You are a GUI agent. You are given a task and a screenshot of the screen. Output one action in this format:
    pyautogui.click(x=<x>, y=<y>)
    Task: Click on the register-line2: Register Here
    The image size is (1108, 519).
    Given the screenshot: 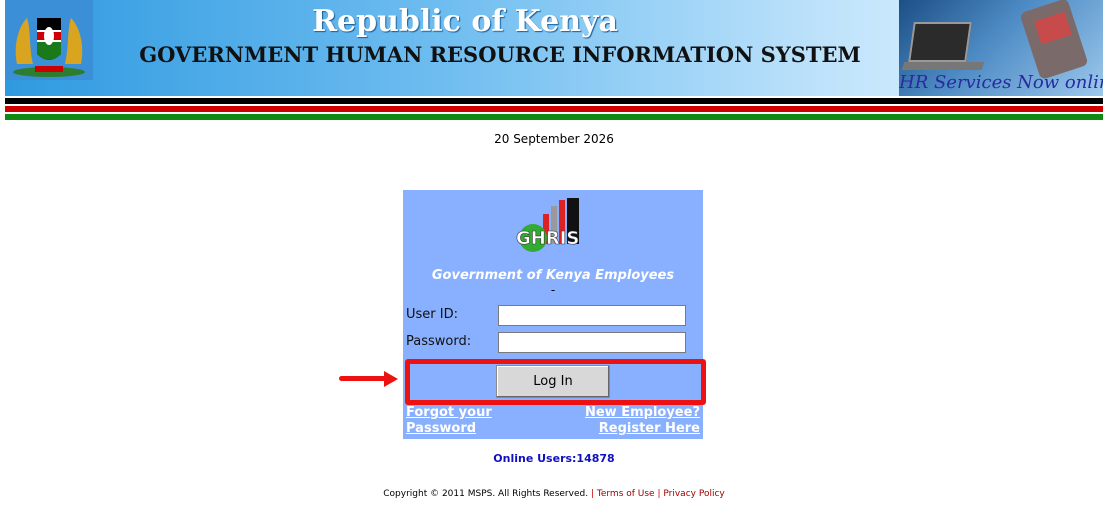 What is the action you would take?
    pyautogui.click(x=649, y=428)
    